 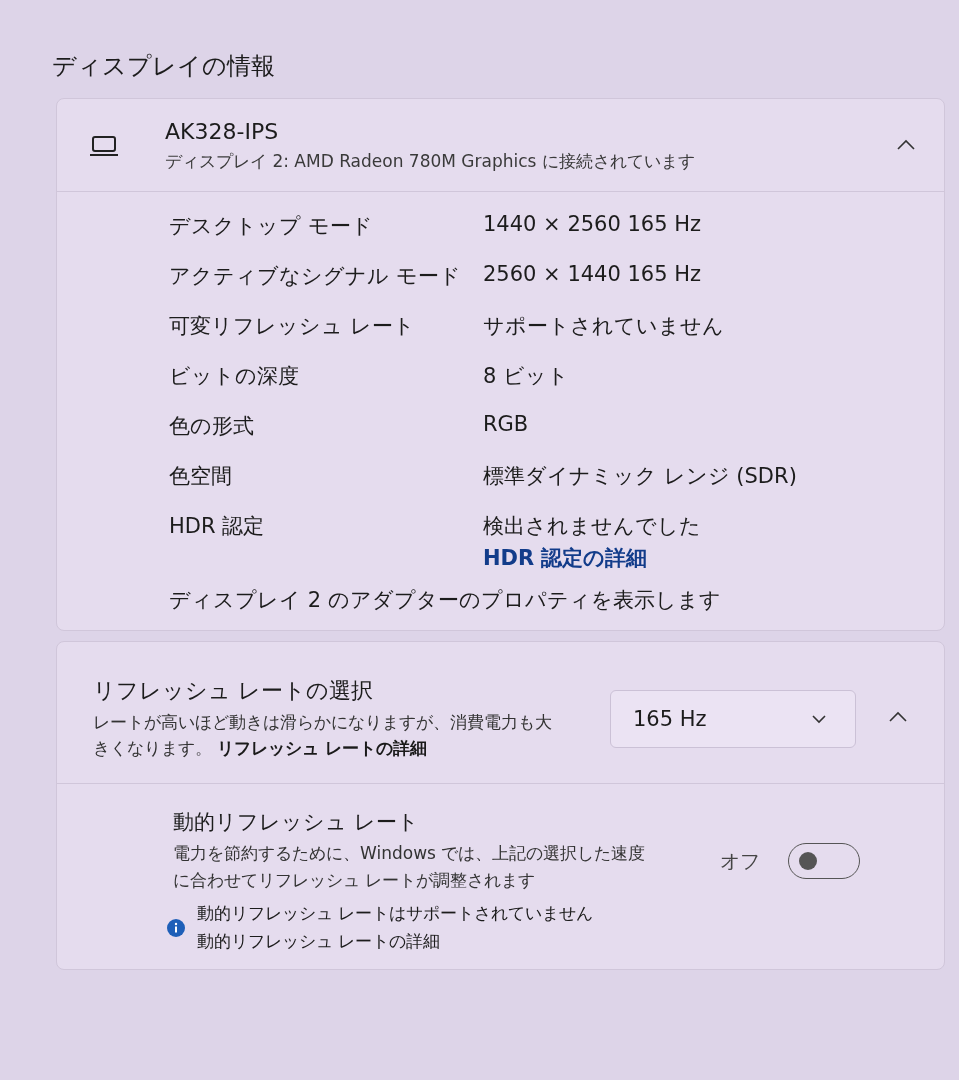 What do you see at coordinates (271, 226) in the screenshot?
I see `property-label: デスクトップ モード` at bounding box center [271, 226].